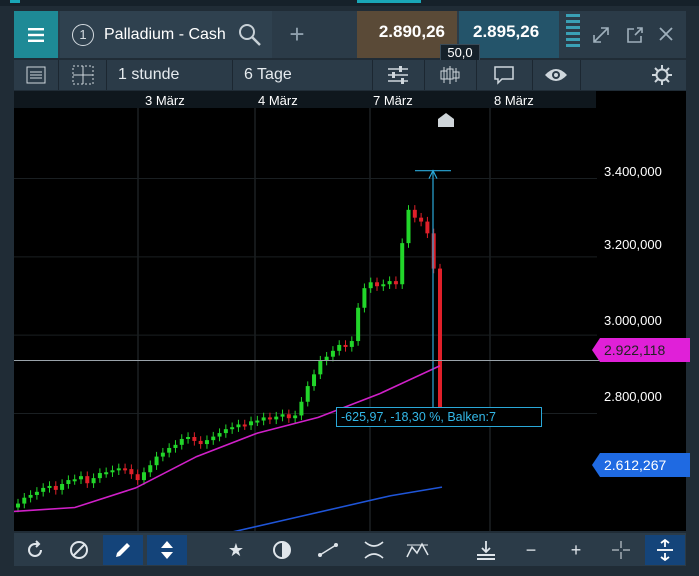 The width and height of the screenshot is (699, 576). What do you see at coordinates (302, 75) in the screenshot?
I see `range-selector: 6 Tage` at bounding box center [302, 75].